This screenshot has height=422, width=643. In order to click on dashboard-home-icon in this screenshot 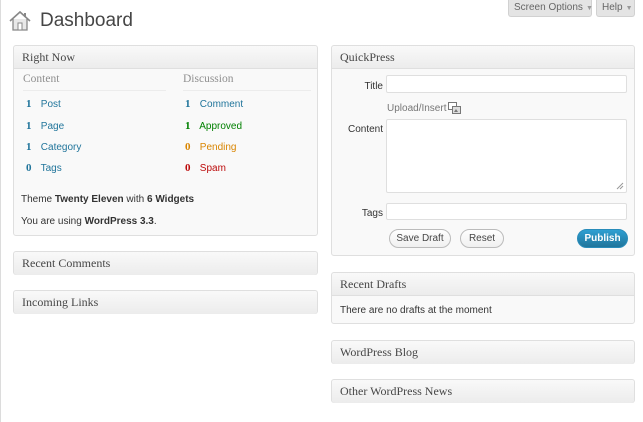, I will do `click(20, 20)`.